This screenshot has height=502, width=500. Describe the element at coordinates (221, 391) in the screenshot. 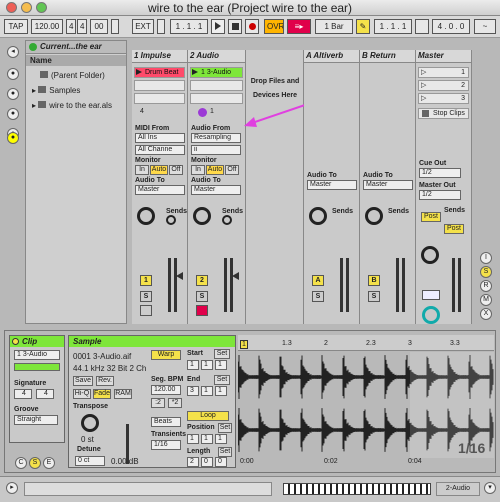

I see `end-sixteenth: 1` at that location.